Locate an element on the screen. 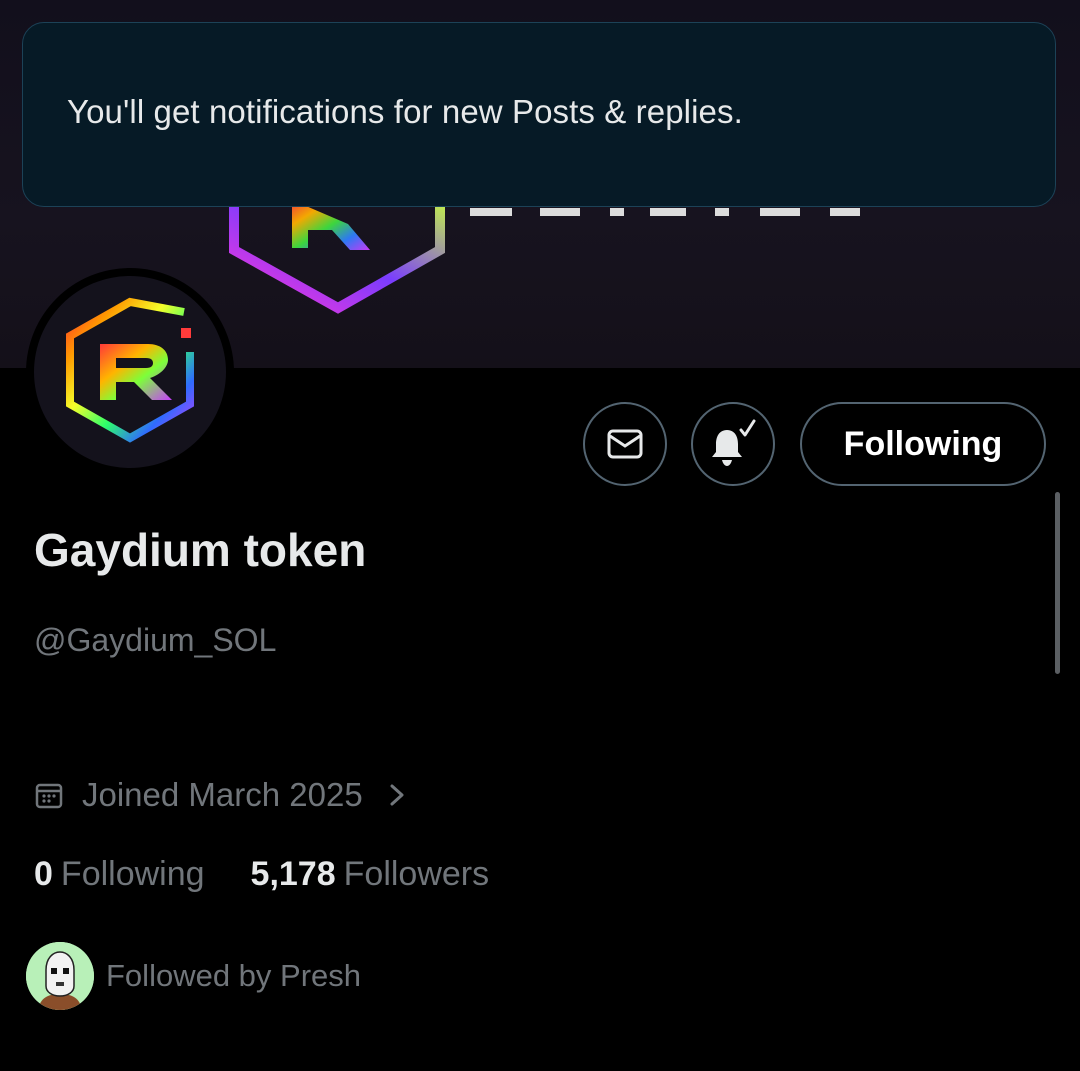  bell-check-icon is located at coordinates (734, 442).